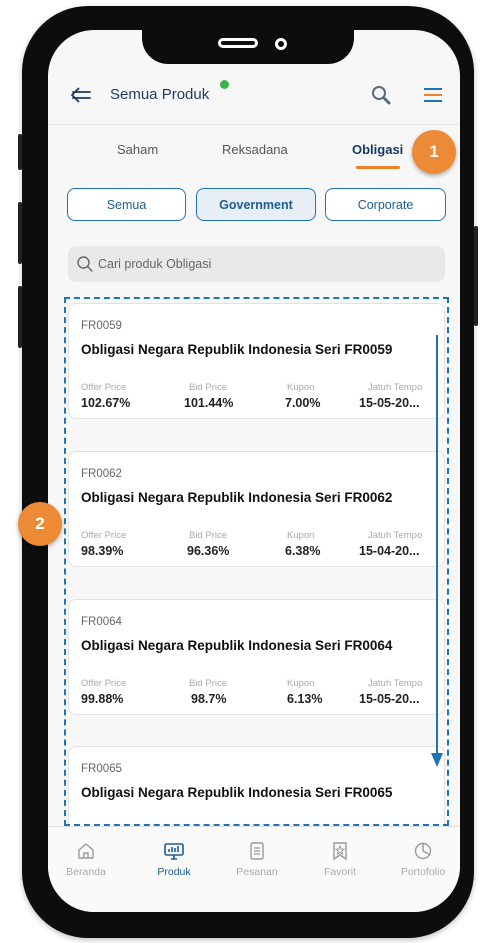  Describe the element at coordinates (377, 149) in the screenshot. I see `tab-obligasi: Obligasi` at that location.